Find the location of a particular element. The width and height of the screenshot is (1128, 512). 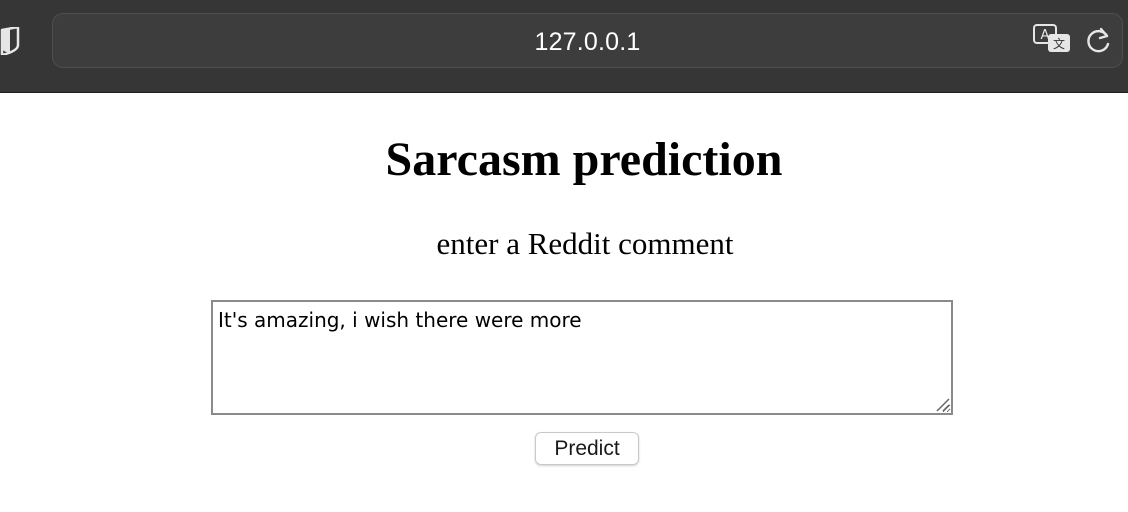

page-subtitle: enter a Reddit comment is located at coordinates (585, 243).